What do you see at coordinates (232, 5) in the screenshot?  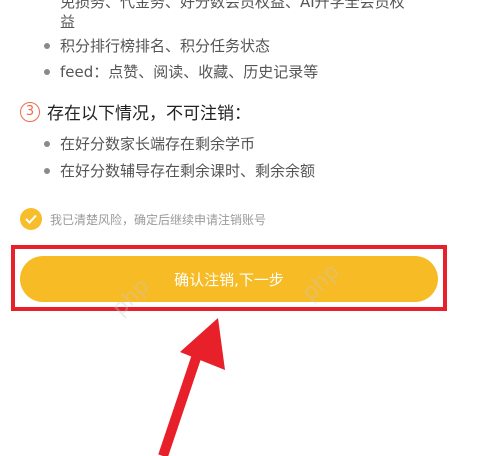 I see `cutoff-text-line: 免损务、代金务、好分数会员权益、AI升学全会员权` at bounding box center [232, 5].